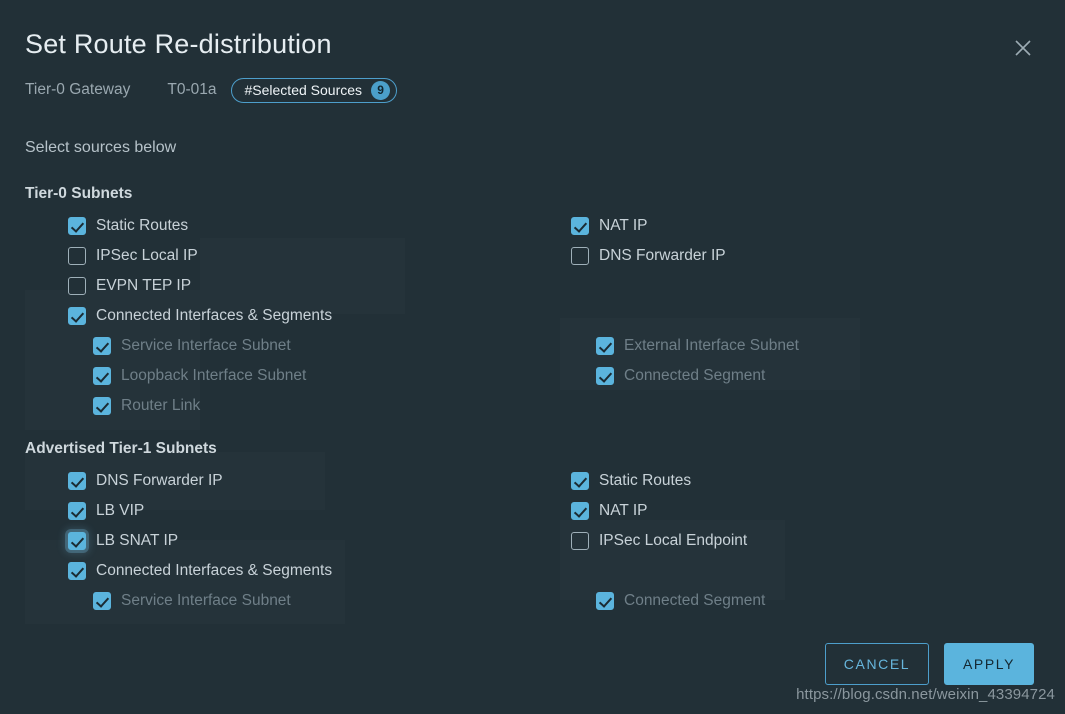 This screenshot has height=714, width=1065. I want to click on selected-sources-count: 9, so click(381, 90).